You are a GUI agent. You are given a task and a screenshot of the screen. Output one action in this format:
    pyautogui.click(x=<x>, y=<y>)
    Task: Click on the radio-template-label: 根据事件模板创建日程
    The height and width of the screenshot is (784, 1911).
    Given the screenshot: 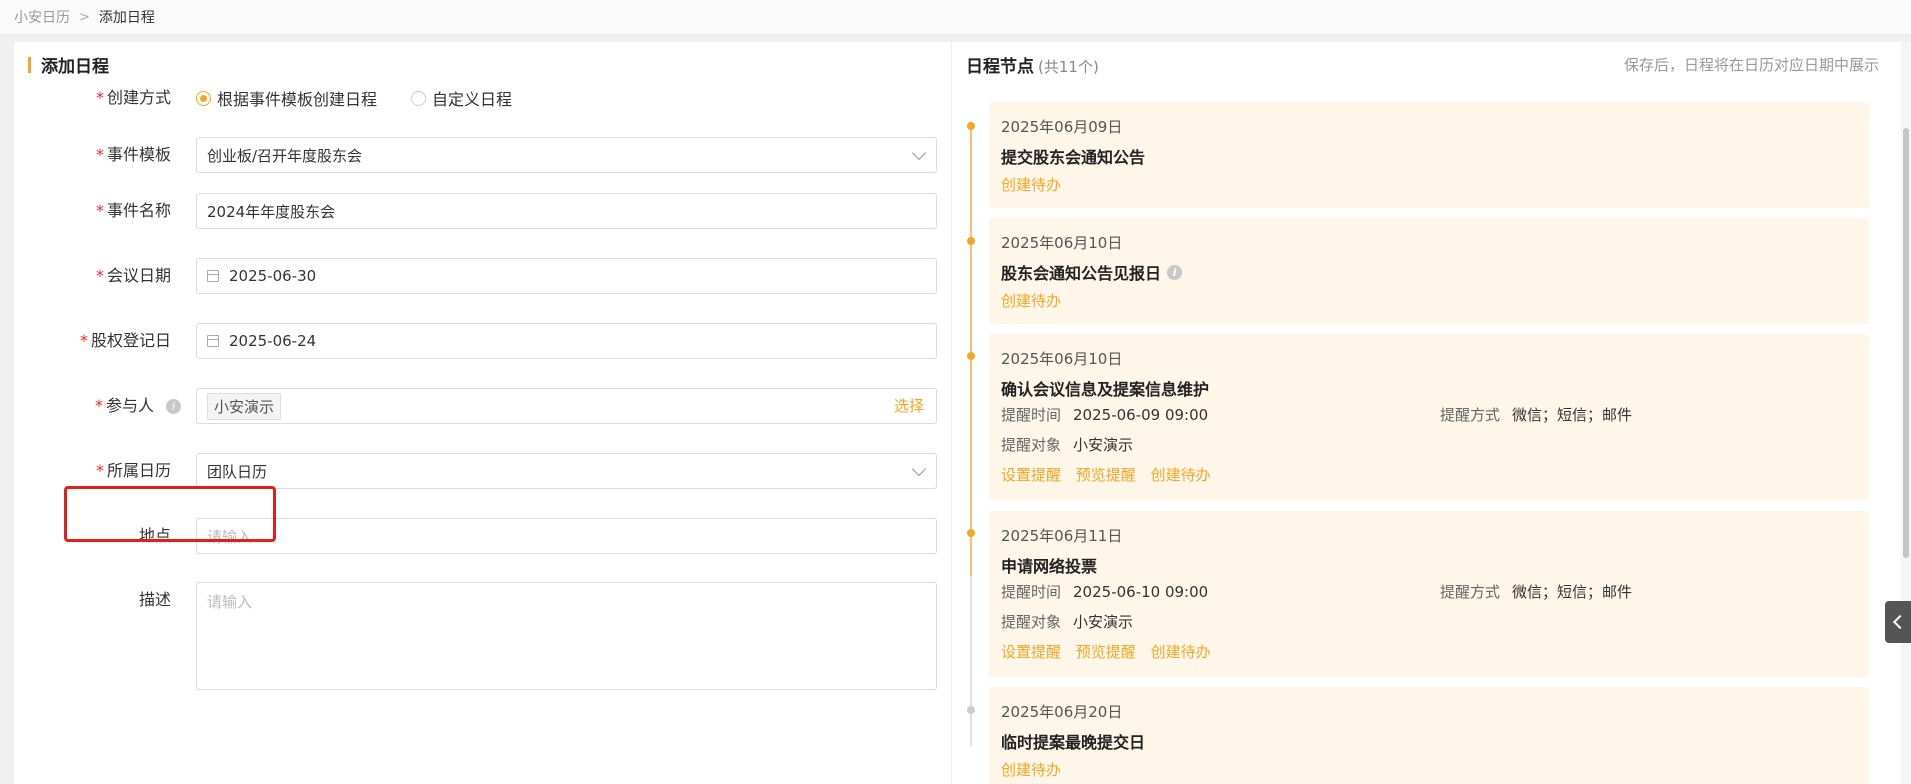 What is the action you would take?
    pyautogui.click(x=297, y=98)
    